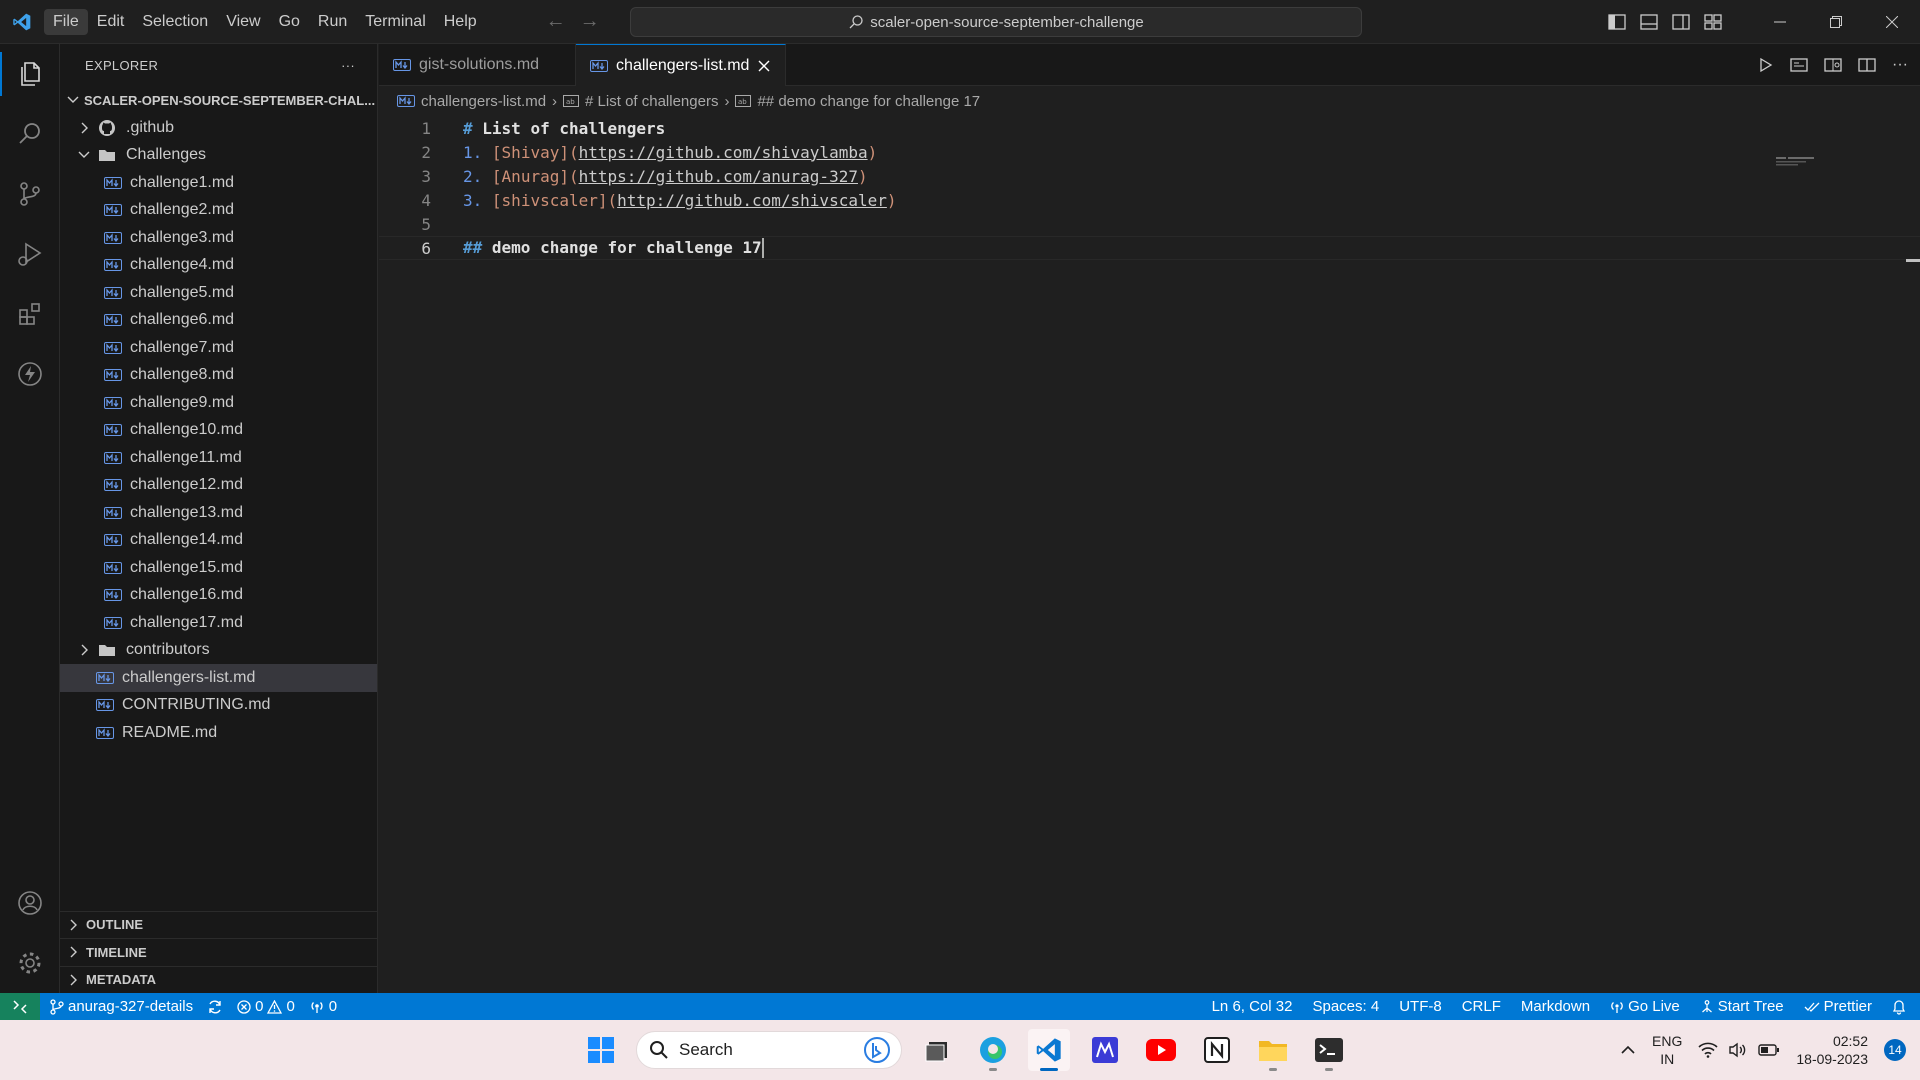 Image resolution: width=1920 pixels, height=1080 pixels. I want to click on cursor-position: Ln 6, Col 32, so click(1252, 1006).